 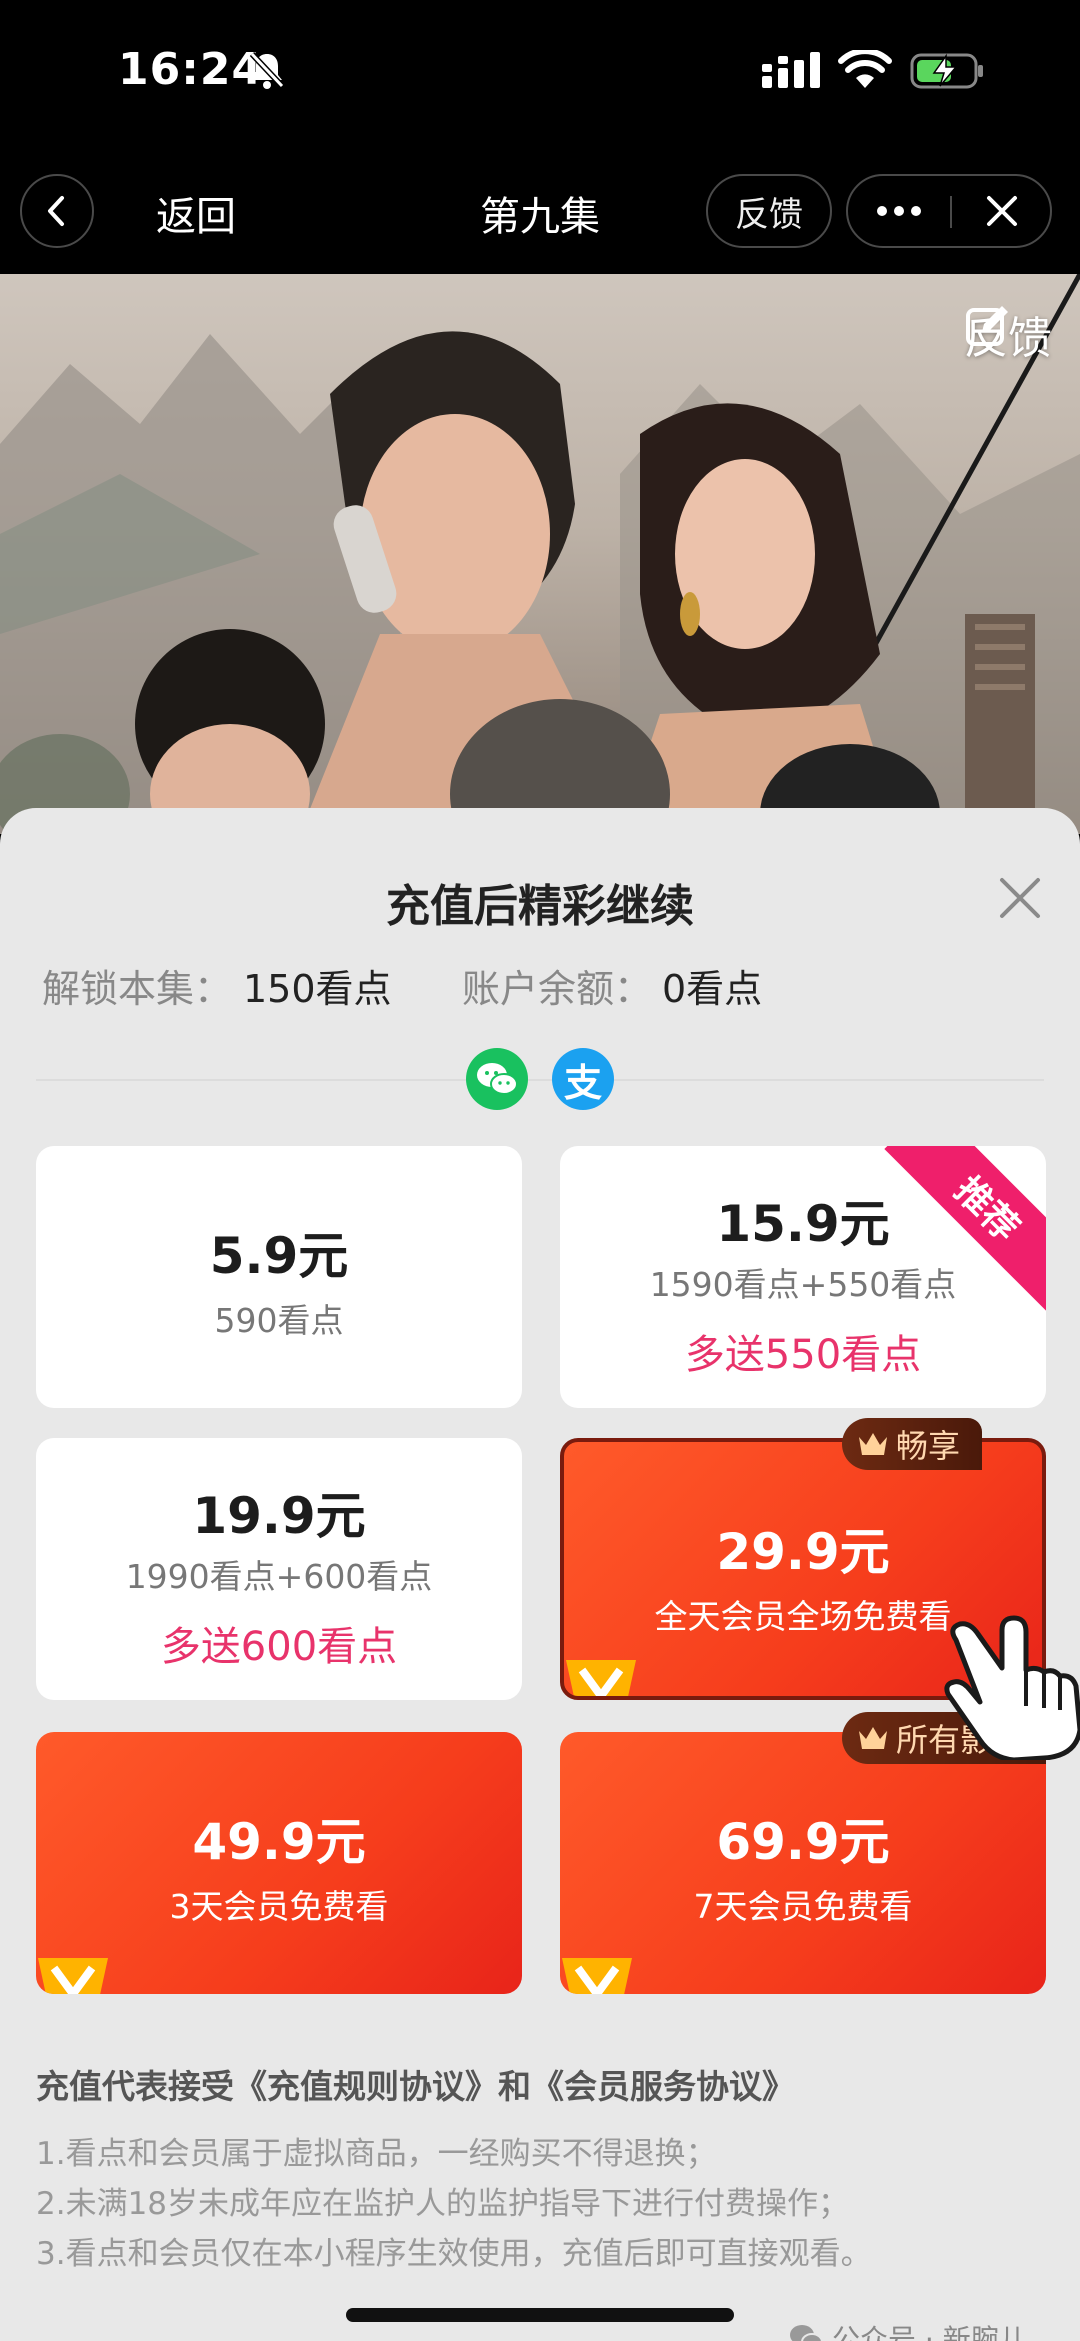 I want to click on plan-bonus: 多送550看点, so click(x=803, y=1355).